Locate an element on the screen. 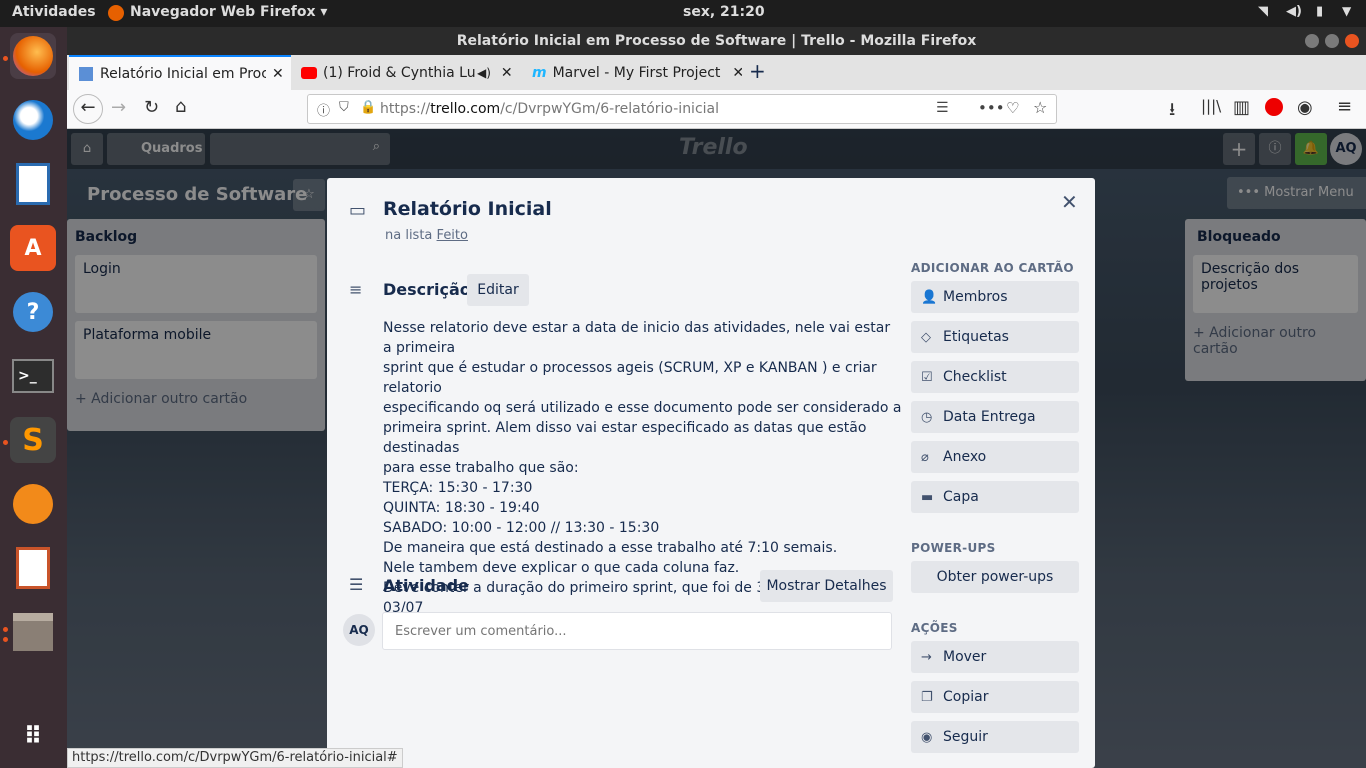  tab-youtube: (1) Froid & Cynthia Luz ◀) ✕ is located at coordinates (405, 72).